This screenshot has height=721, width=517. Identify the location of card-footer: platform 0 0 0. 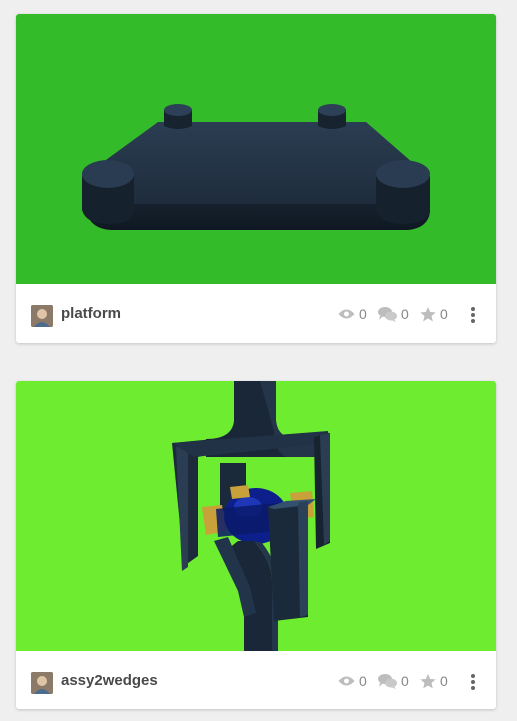
(256, 313).